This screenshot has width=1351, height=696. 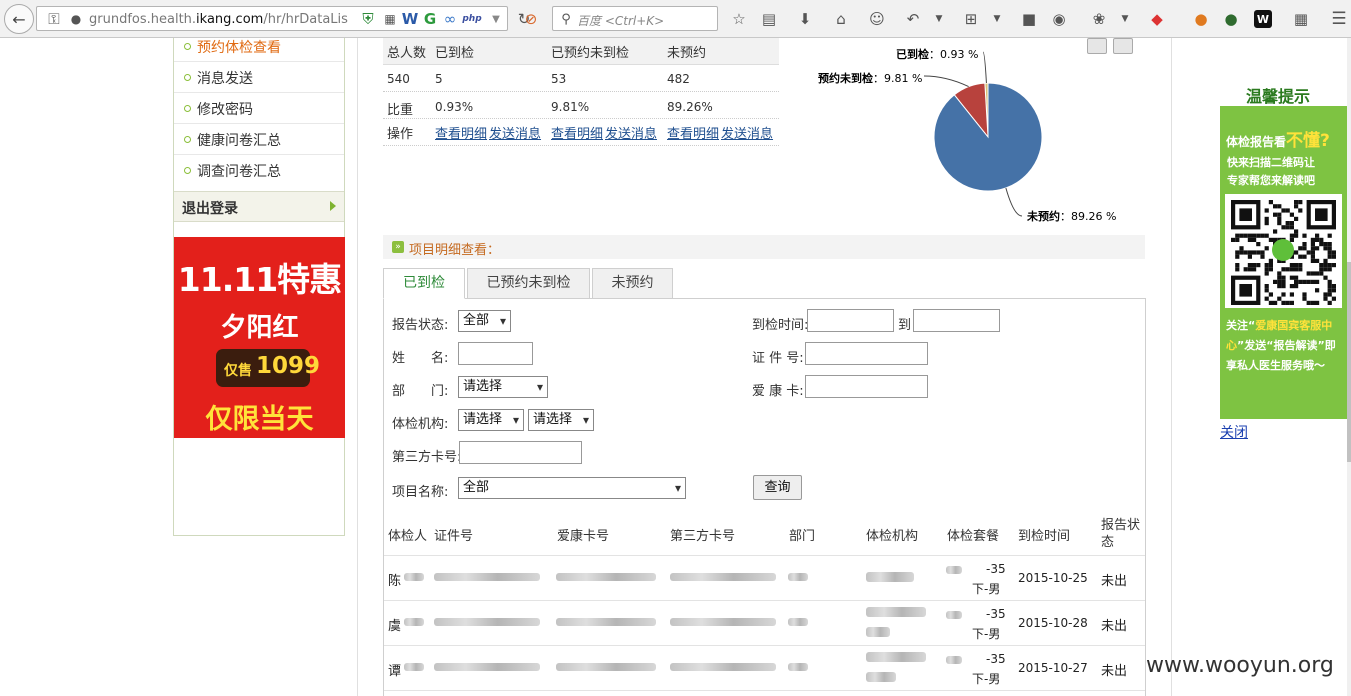 I want to click on grid-icon: ▦, so click(x=1301, y=19).